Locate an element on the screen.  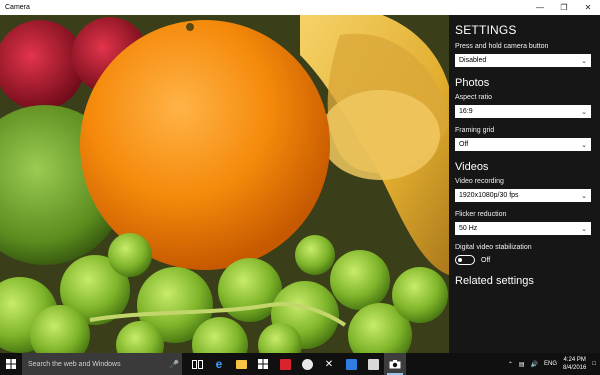
flicker-reduction-dropdown: 50 Hz ⌄ is located at coordinates (523, 228).